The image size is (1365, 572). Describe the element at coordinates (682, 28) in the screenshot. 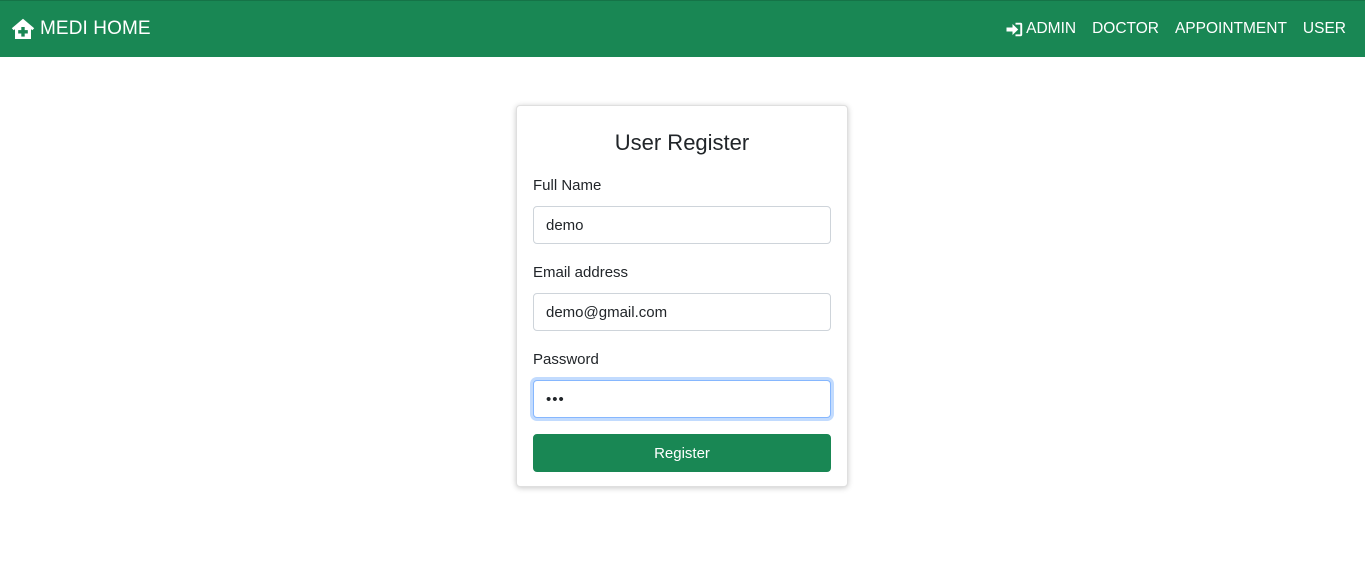

I see `top-navbar: MEDI HOME ADMIN DOCTOR APPOINTMENT USER` at that location.